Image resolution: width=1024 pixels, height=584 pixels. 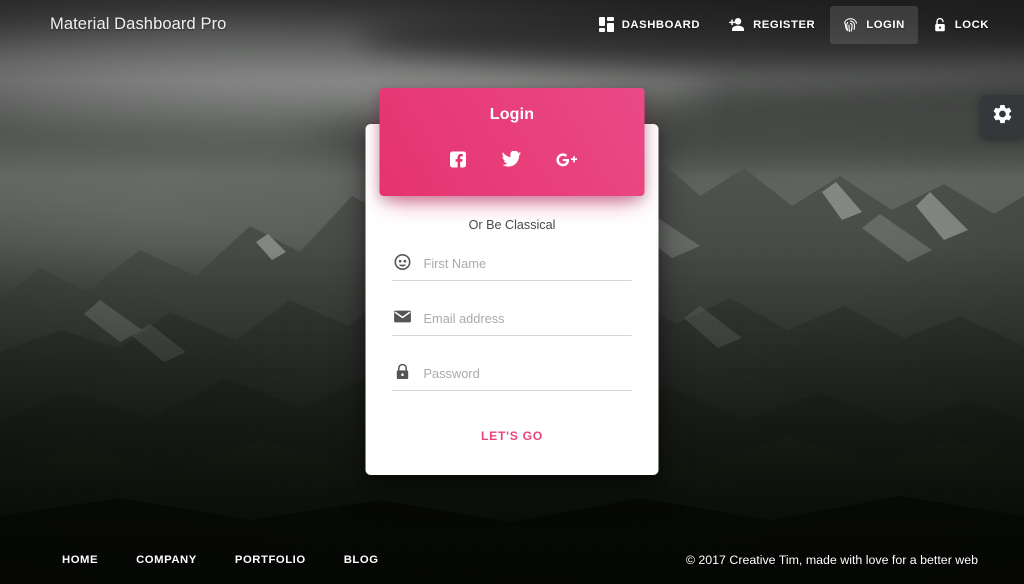 I want to click on email-field-row, so click(x=512, y=321).